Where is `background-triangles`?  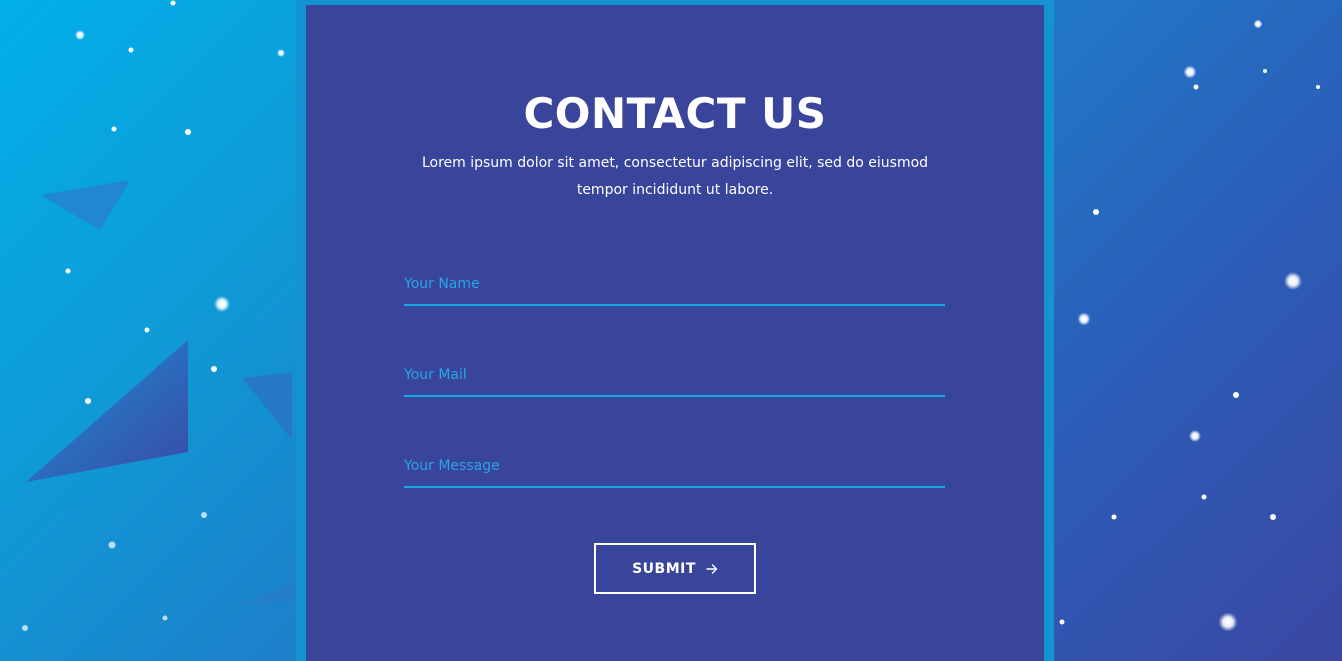 background-triangles is located at coordinates (163, 392).